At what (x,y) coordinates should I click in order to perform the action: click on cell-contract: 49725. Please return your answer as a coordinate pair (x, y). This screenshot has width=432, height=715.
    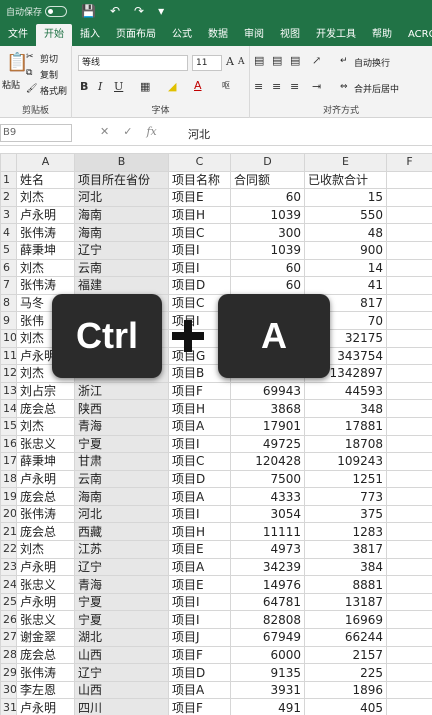
    Looking at the image, I should click on (267, 444).